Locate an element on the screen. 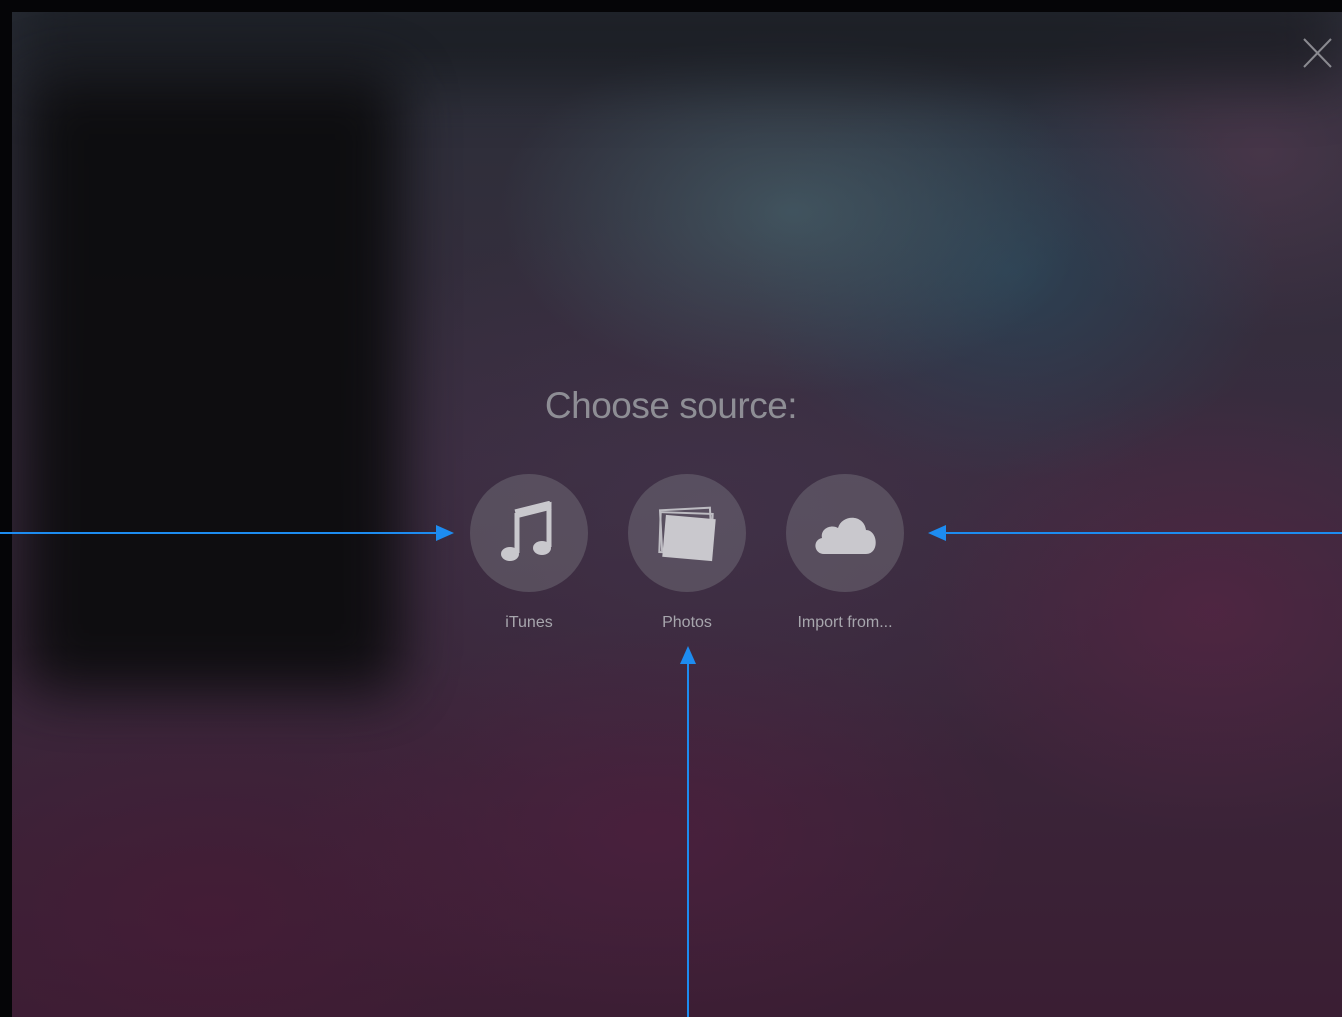 Image resolution: width=1342 pixels, height=1017 pixels. close-button is located at coordinates (1317, 53).